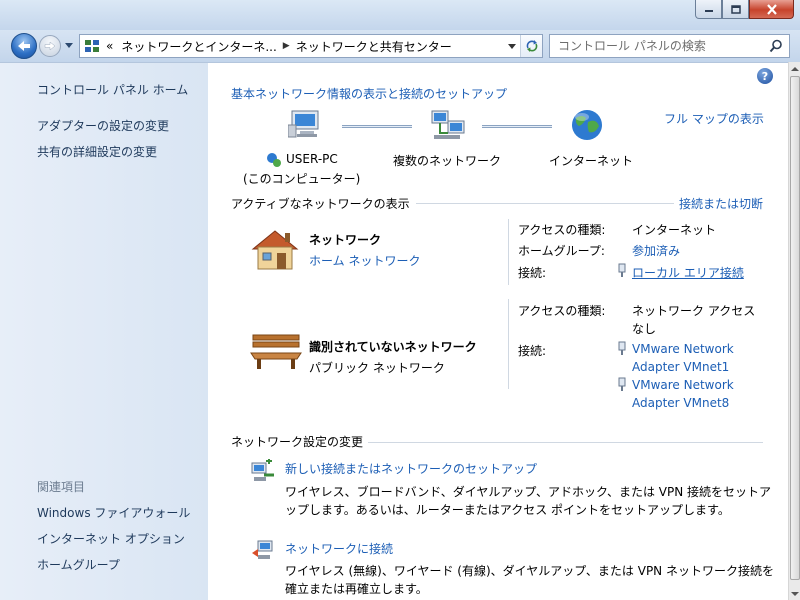 This screenshot has height=600, width=800. I want to click on network-1-type-link: ホーム ネットワーク, so click(364, 260).